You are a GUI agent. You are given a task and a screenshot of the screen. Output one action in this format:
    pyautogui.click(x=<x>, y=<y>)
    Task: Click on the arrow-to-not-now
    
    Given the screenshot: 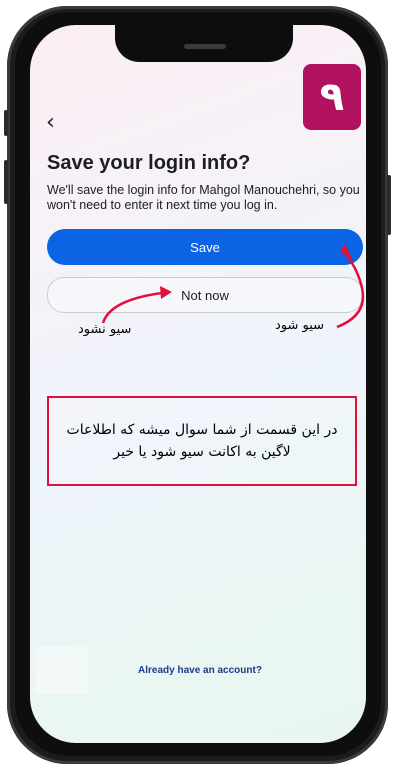 What is the action you would take?
    pyautogui.click(x=132, y=307)
    